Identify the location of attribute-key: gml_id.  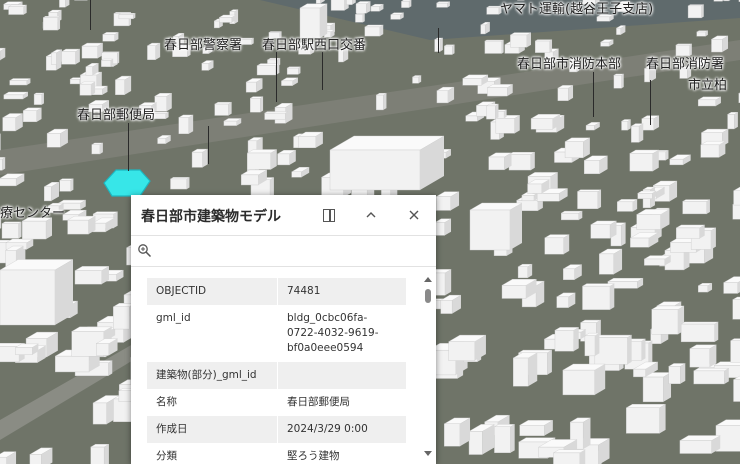
(212, 333).